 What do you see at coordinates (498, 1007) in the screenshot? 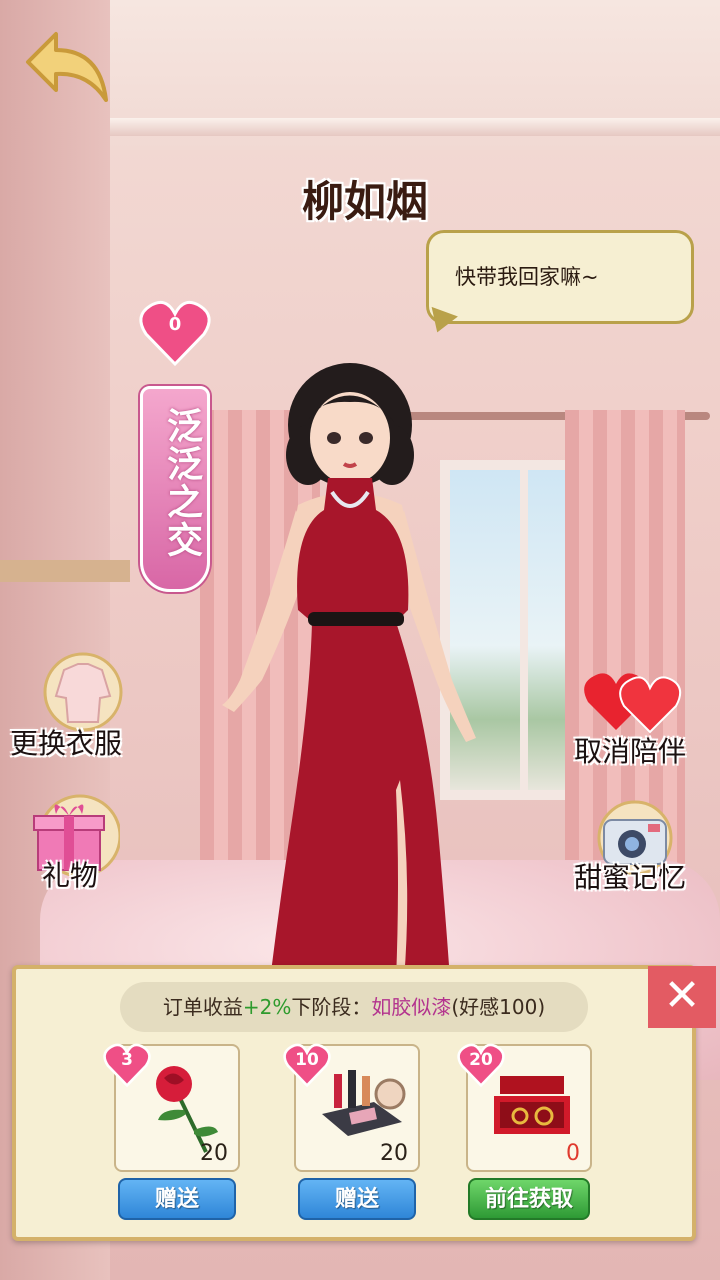
I see `stage-suffix: (好感100)` at bounding box center [498, 1007].